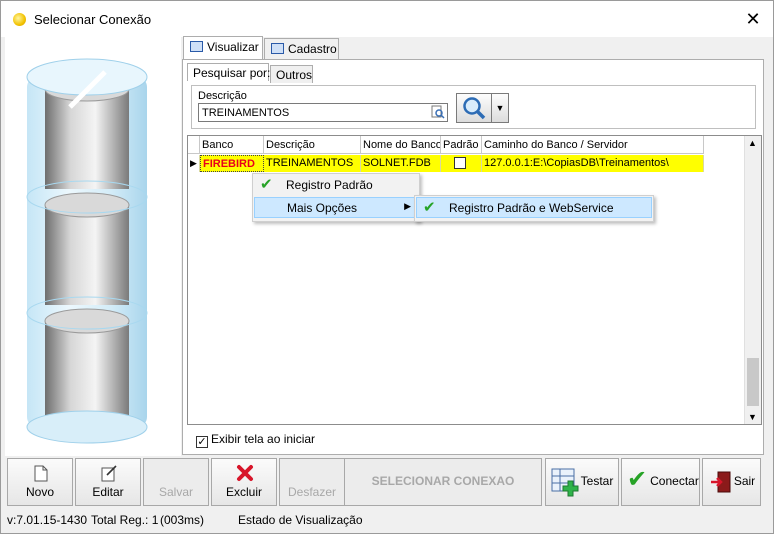 The width and height of the screenshot is (774, 534). I want to click on window-title: Selecionar Conexão, so click(93, 19).